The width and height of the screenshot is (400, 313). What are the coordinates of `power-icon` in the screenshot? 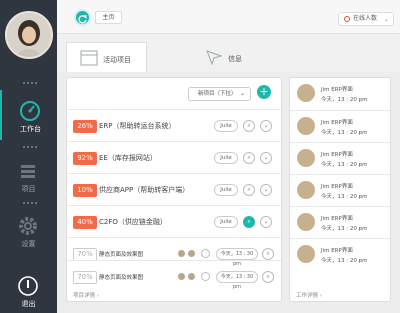 It's located at (28, 286).